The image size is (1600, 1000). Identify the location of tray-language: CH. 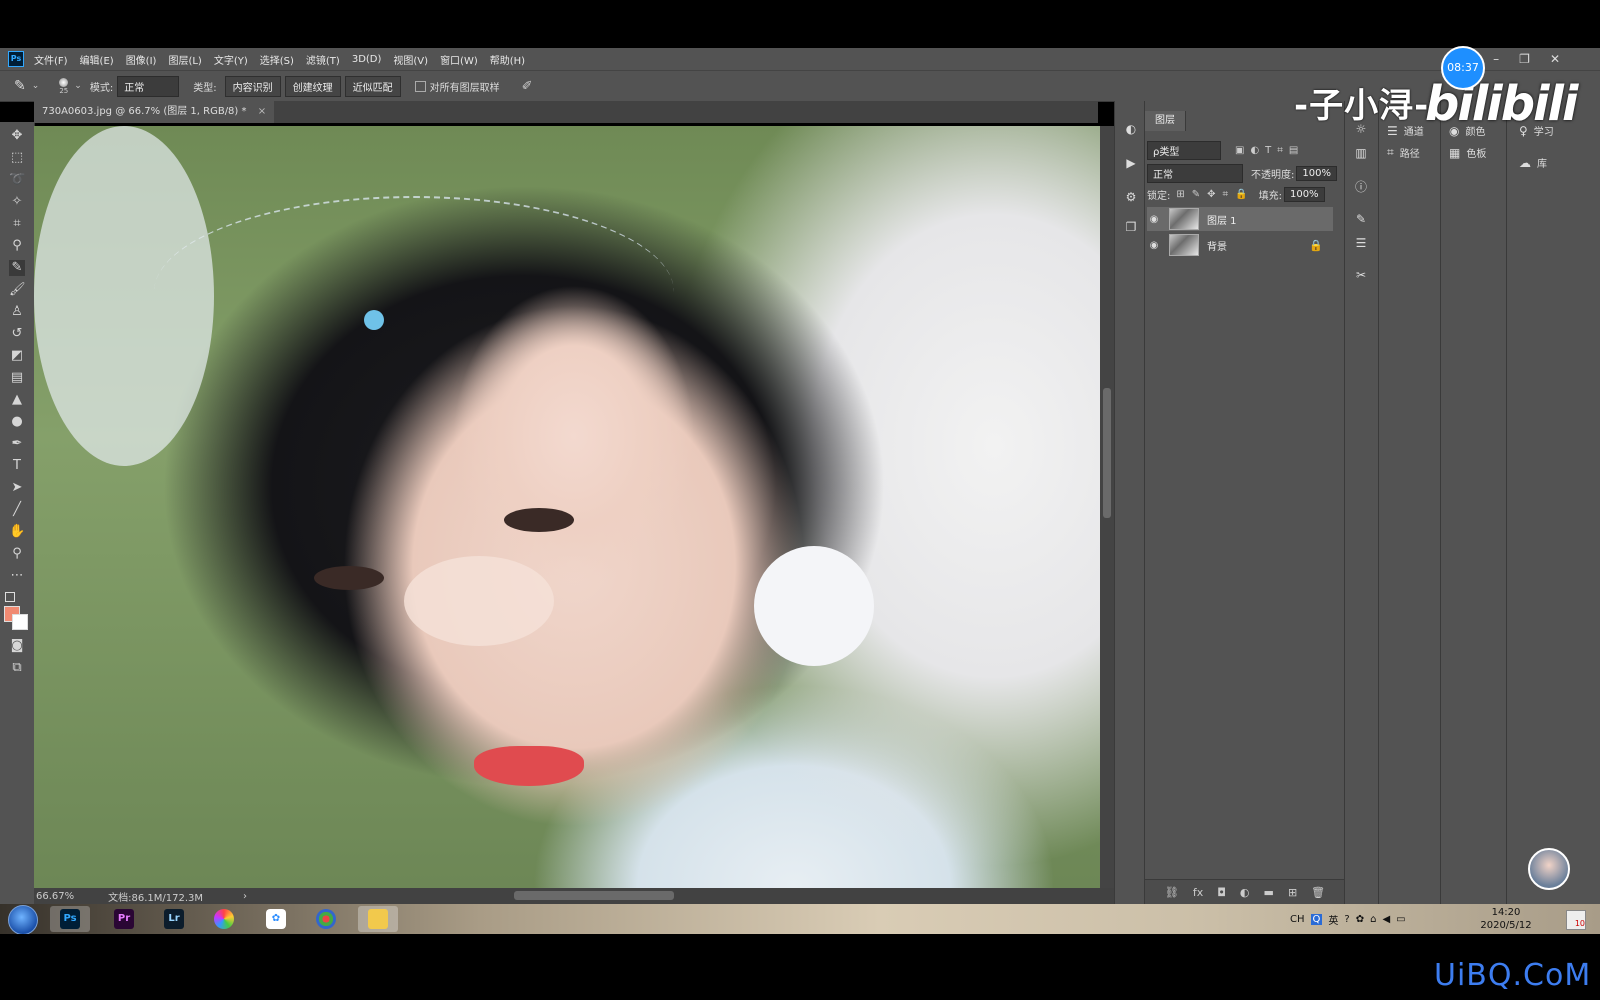
(1297, 919).